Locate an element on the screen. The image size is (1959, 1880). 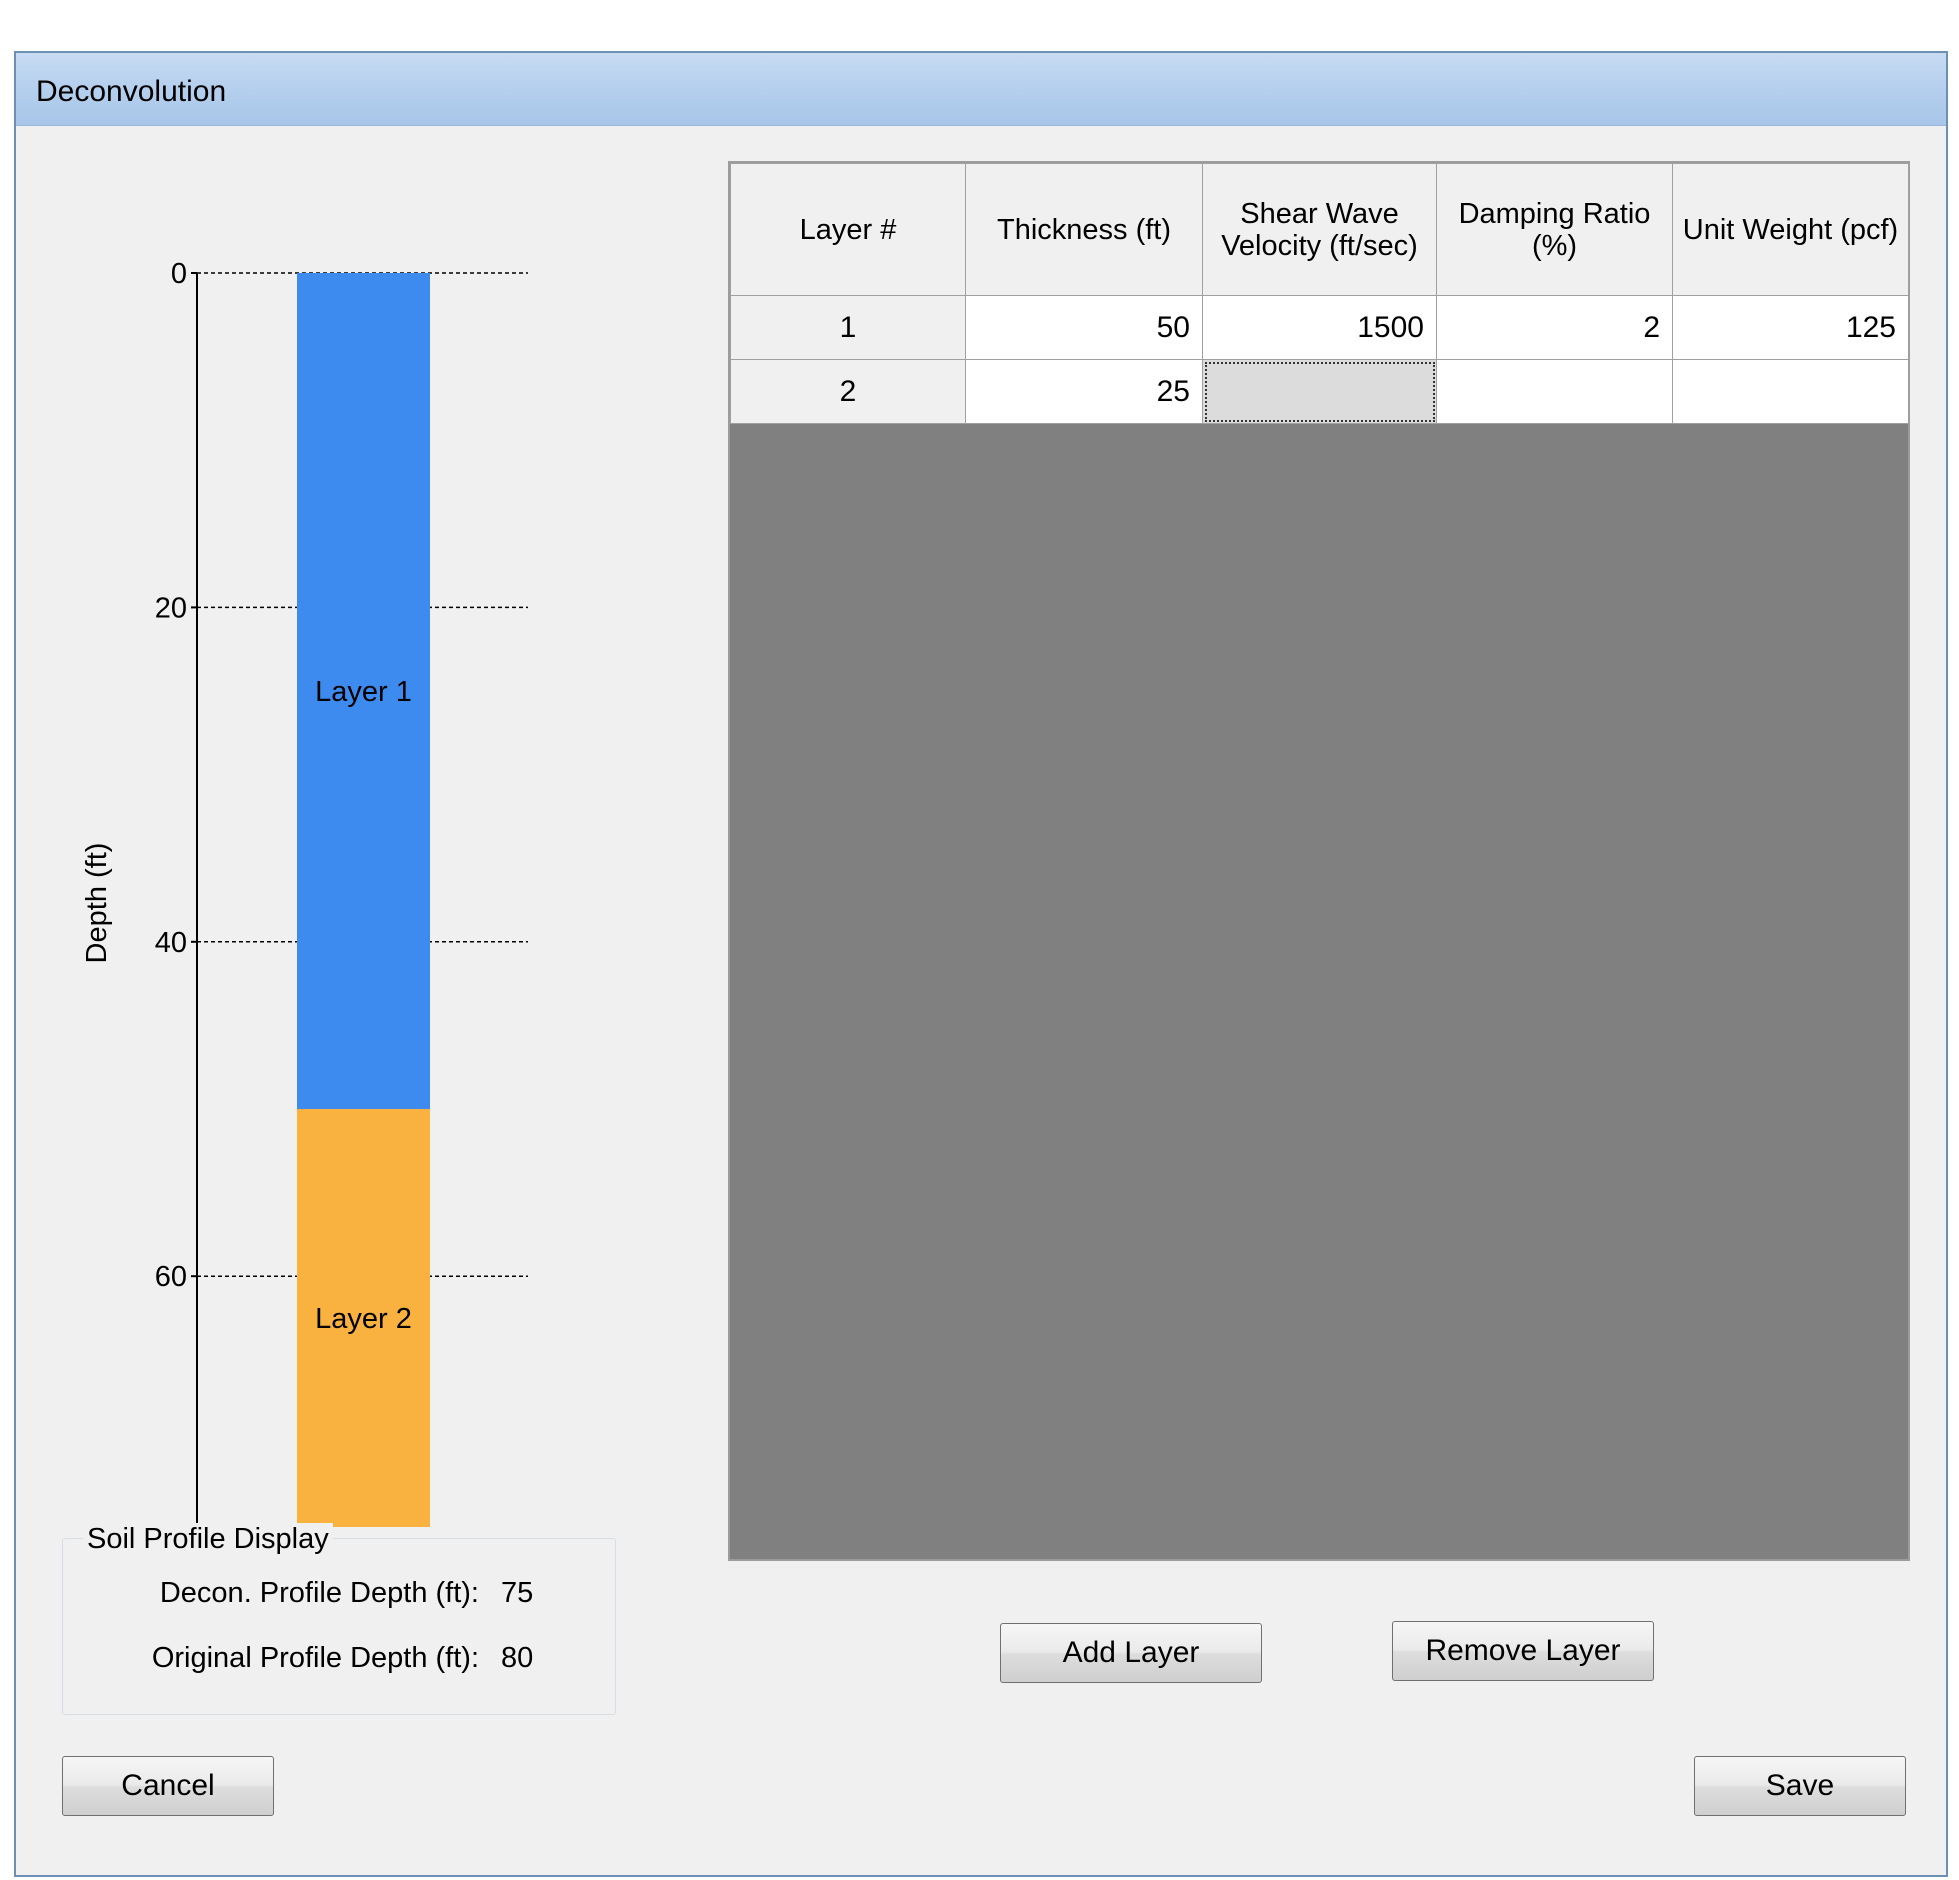
cell-damping-ratio: 2 is located at coordinates (1554, 327).